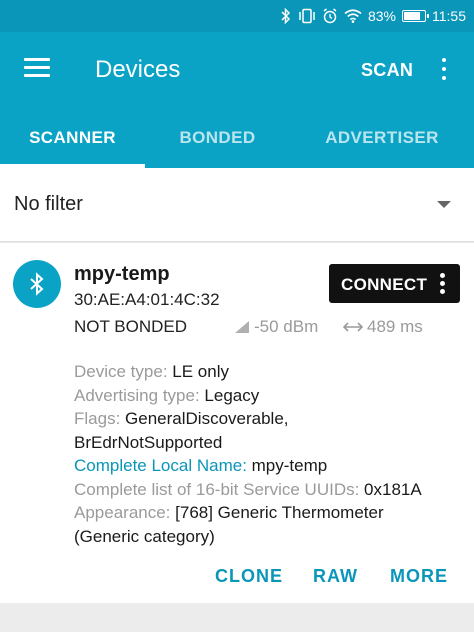 This screenshot has height=632, width=474. I want to click on rssi-value: -50 dBm, so click(286, 326).